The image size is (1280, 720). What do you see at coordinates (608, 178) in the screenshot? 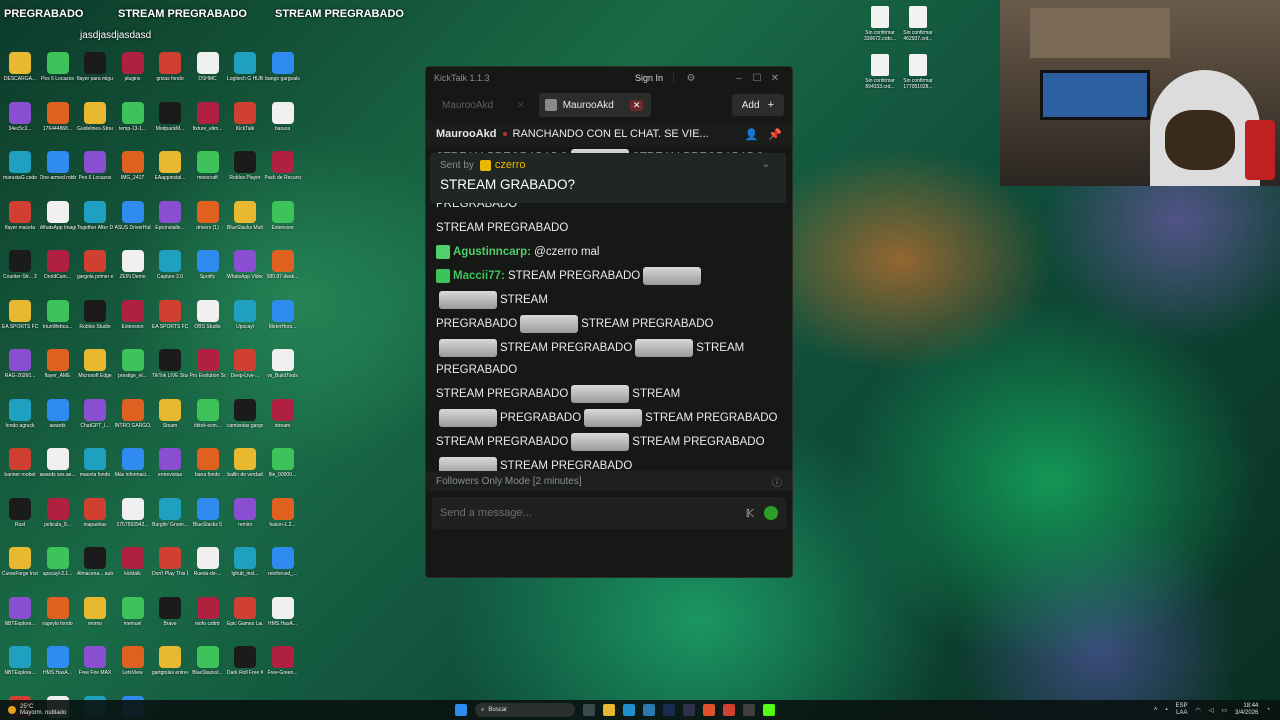
I see `pinned-message: Sent by czerro ⌄ STREAM GRABADO?` at bounding box center [608, 178].